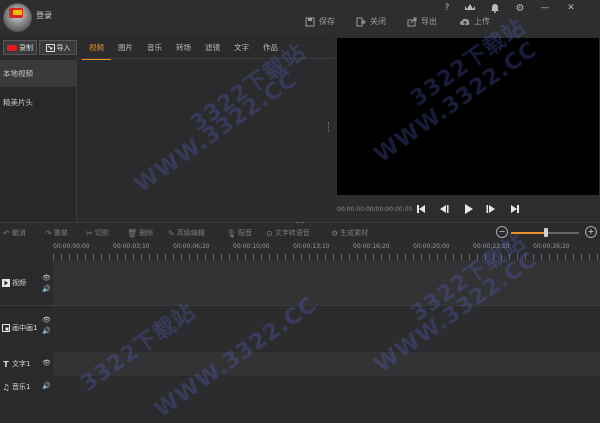  I want to click on redo-button: ↷ 重做, so click(56, 233).